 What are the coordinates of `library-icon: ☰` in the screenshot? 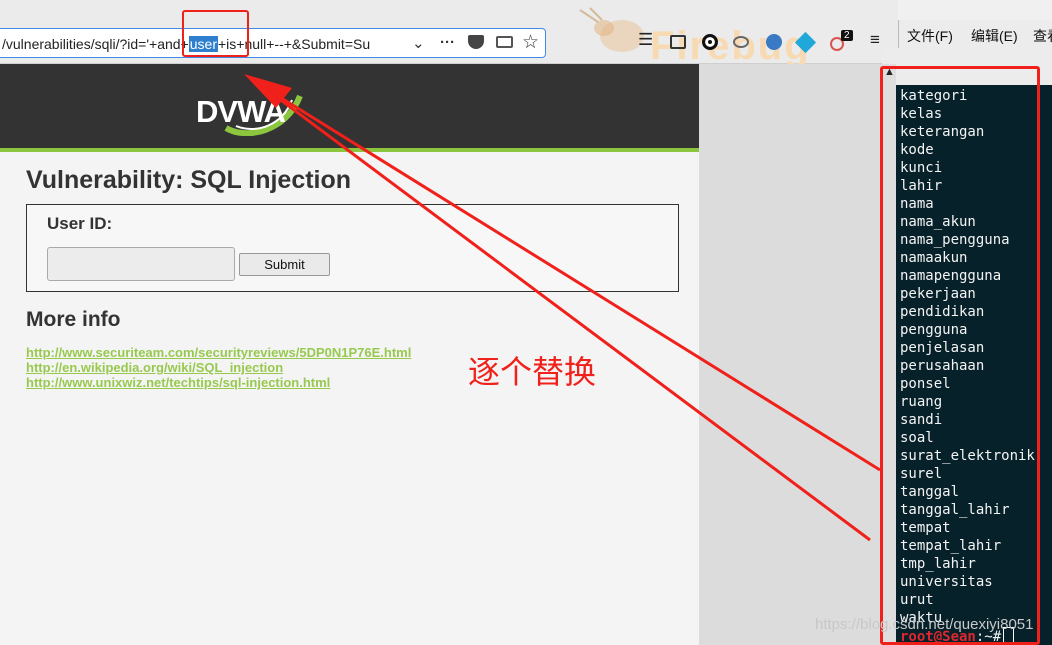 It's located at (645, 40).